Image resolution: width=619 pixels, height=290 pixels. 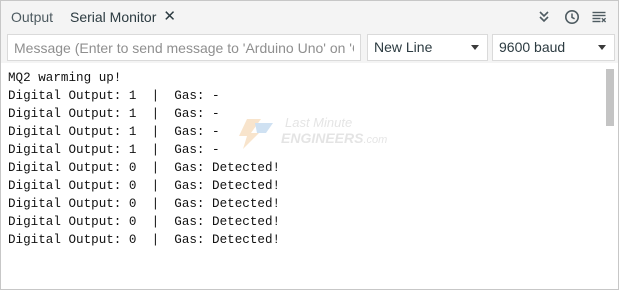 What do you see at coordinates (610, 97) in the screenshot?
I see `scrollbar-thumb` at bounding box center [610, 97].